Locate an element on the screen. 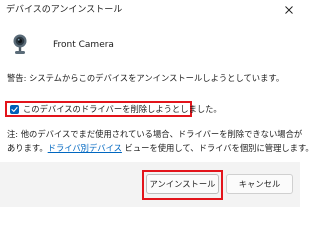 The image size is (320, 240). note-line-1: 注: 他のデバイスでまだ使用されている場合、ドライバーを削除できない場合が is located at coordinates (155, 134).